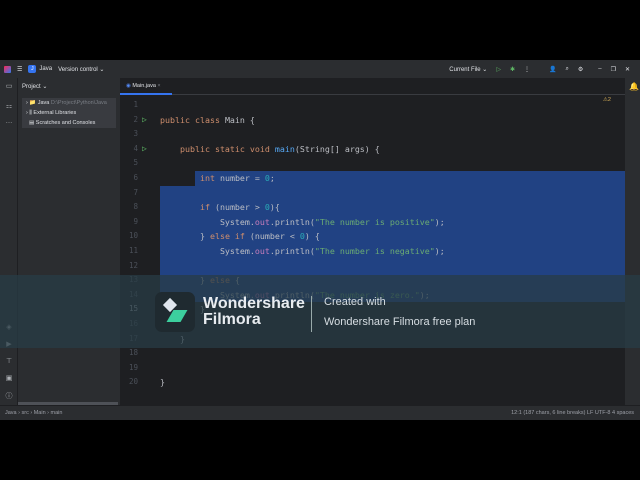 This screenshot has height=480, width=640. I want to click on line-number: 2, so click(135, 119).